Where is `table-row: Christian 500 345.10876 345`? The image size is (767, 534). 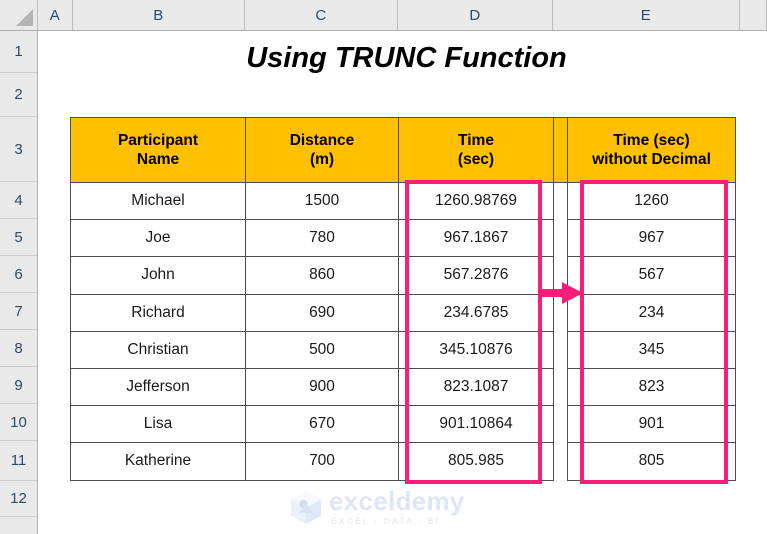 table-row: Christian 500 345.10876 345 is located at coordinates (403, 349).